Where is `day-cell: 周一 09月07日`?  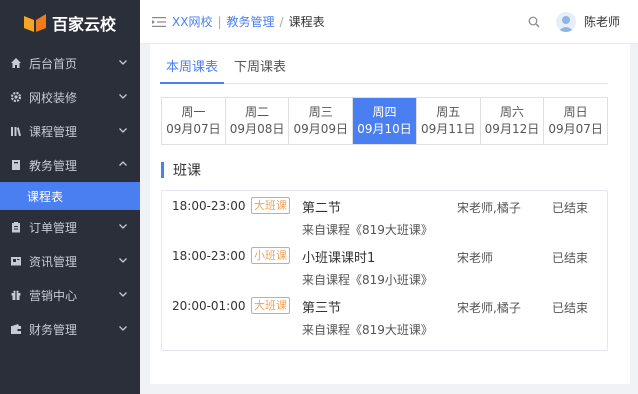
day-cell: 周一 09月07日 is located at coordinates (194, 121).